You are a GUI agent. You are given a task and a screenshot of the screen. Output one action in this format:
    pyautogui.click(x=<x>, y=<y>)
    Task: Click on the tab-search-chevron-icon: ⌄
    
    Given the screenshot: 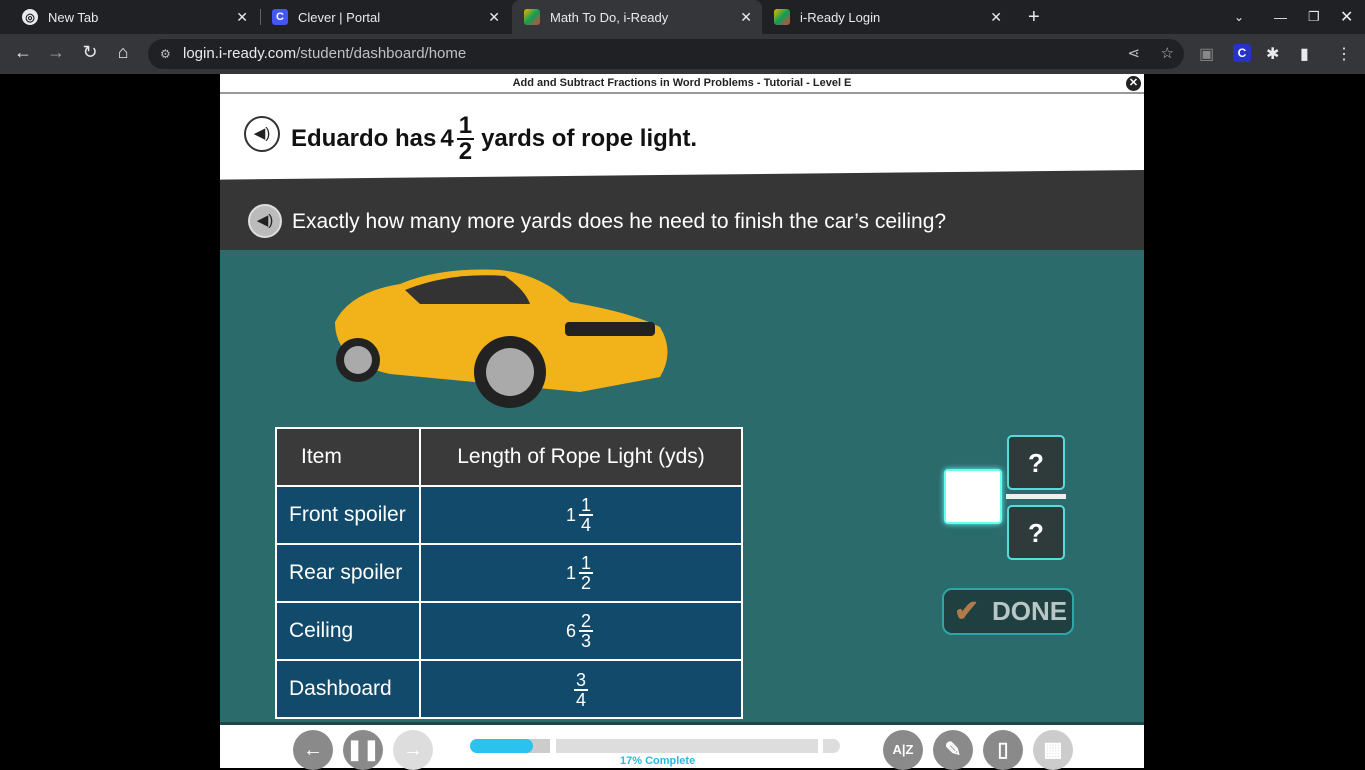 What is the action you would take?
    pyautogui.click(x=1234, y=17)
    